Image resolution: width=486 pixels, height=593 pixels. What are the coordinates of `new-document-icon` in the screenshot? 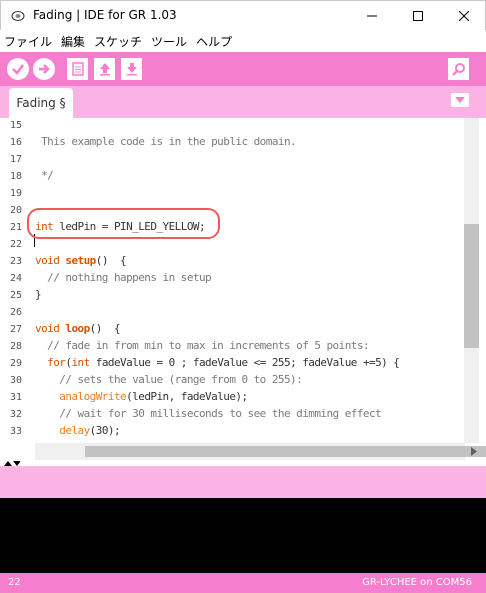 It's located at (77, 69).